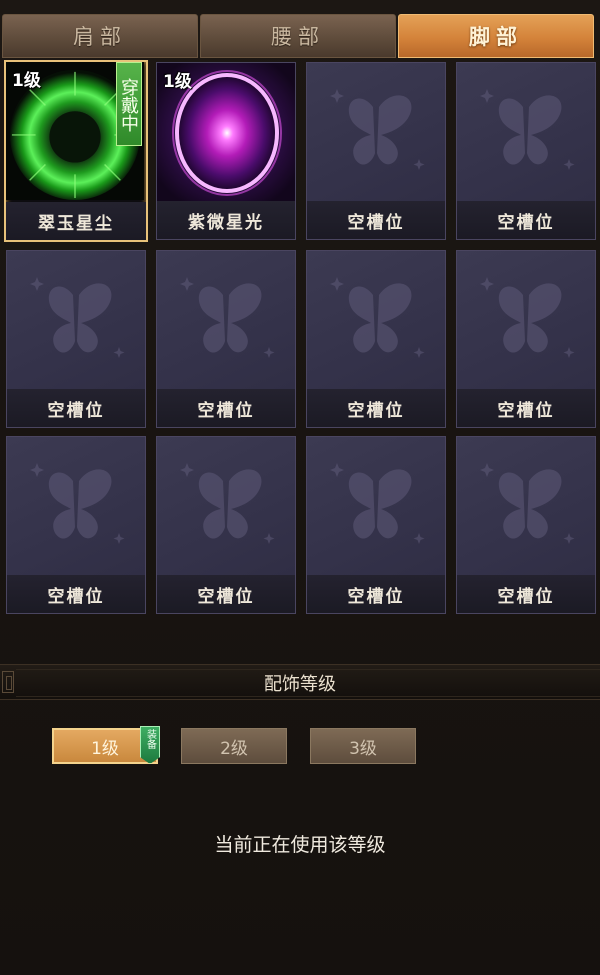  I want to click on slot-name: 翠玉星尘, so click(76, 221).